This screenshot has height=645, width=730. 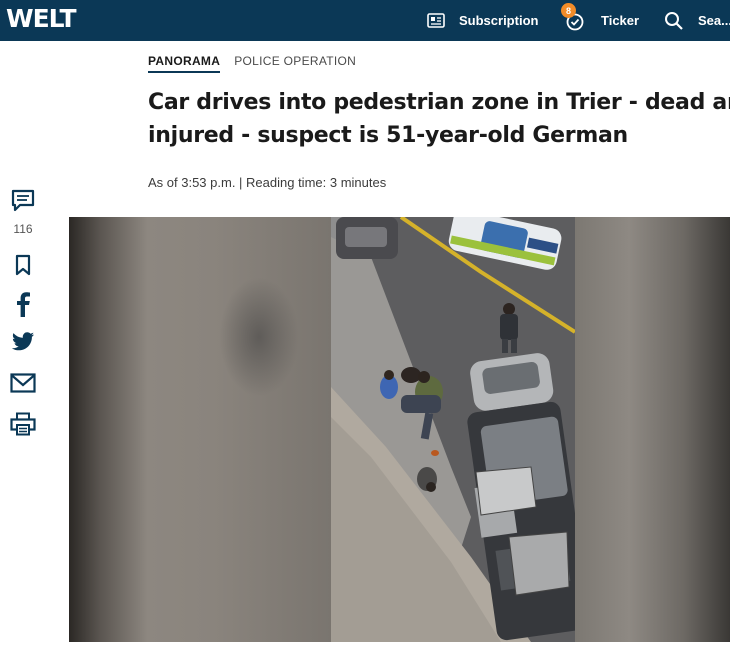 I want to click on comment-count: 116, so click(x=22, y=229).